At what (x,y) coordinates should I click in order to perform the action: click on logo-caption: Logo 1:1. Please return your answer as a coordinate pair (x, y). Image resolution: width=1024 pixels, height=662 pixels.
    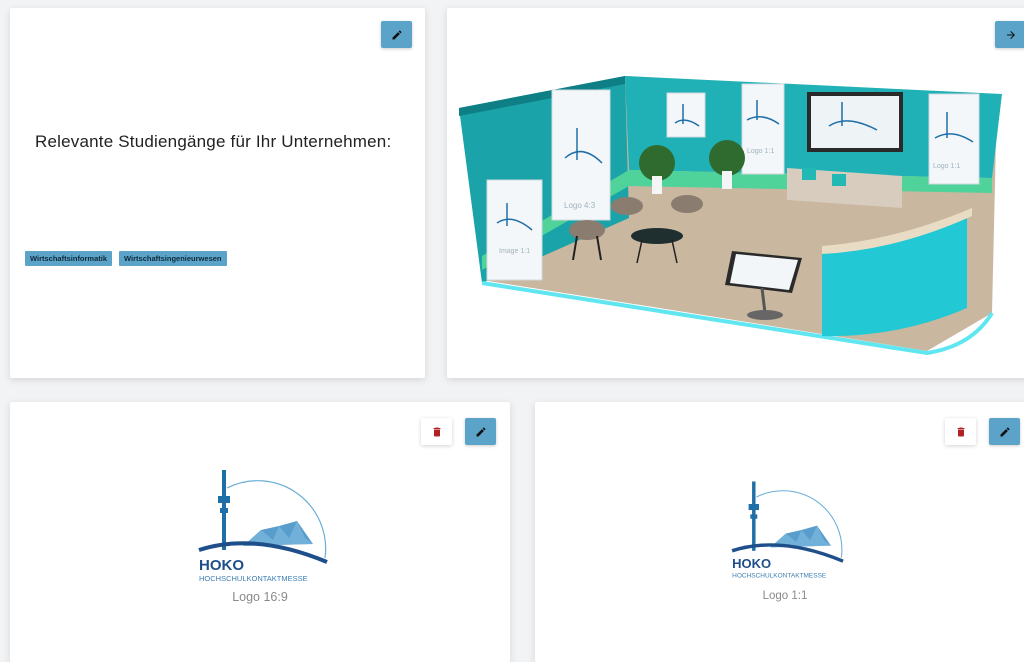
    Looking at the image, I should click on (785, 596).